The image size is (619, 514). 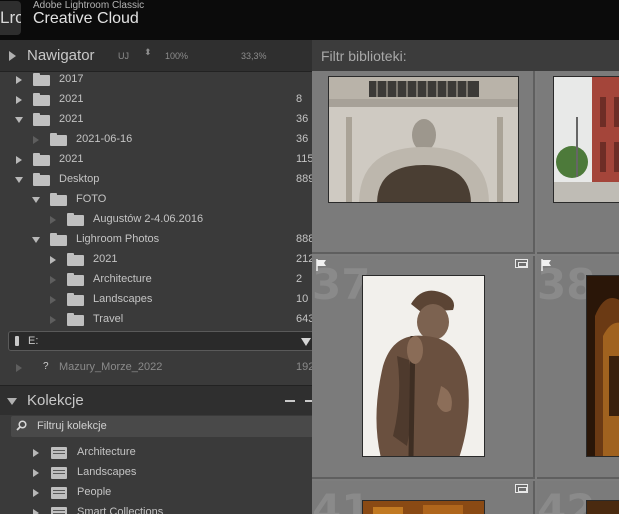 What do you see at coordinates (156, 493) in the screenshot?
I see `collection-row: People` at bounding box center [156, 493].